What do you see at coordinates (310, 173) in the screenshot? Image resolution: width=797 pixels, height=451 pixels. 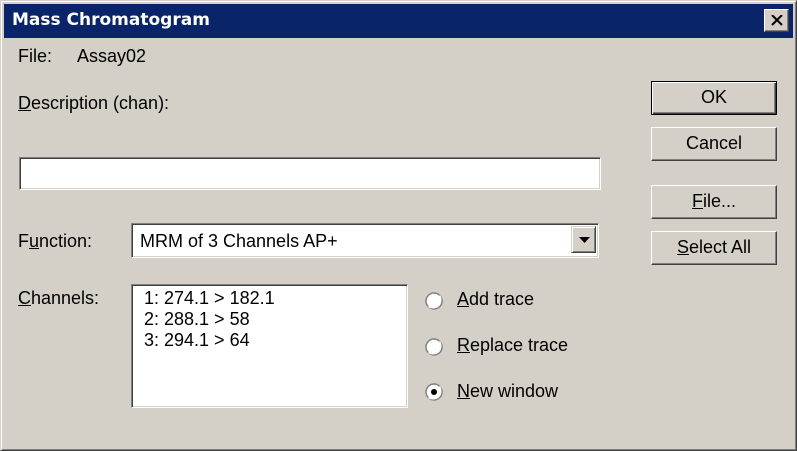 I see `description-input` at bounding box center [310, 173].